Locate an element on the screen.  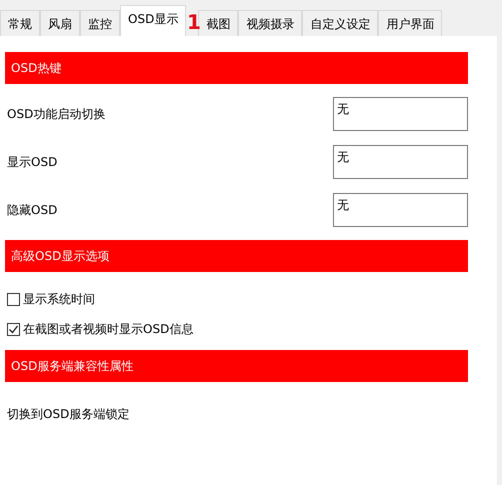
tab: 自定义设定 is located at coordinates (340, 23).